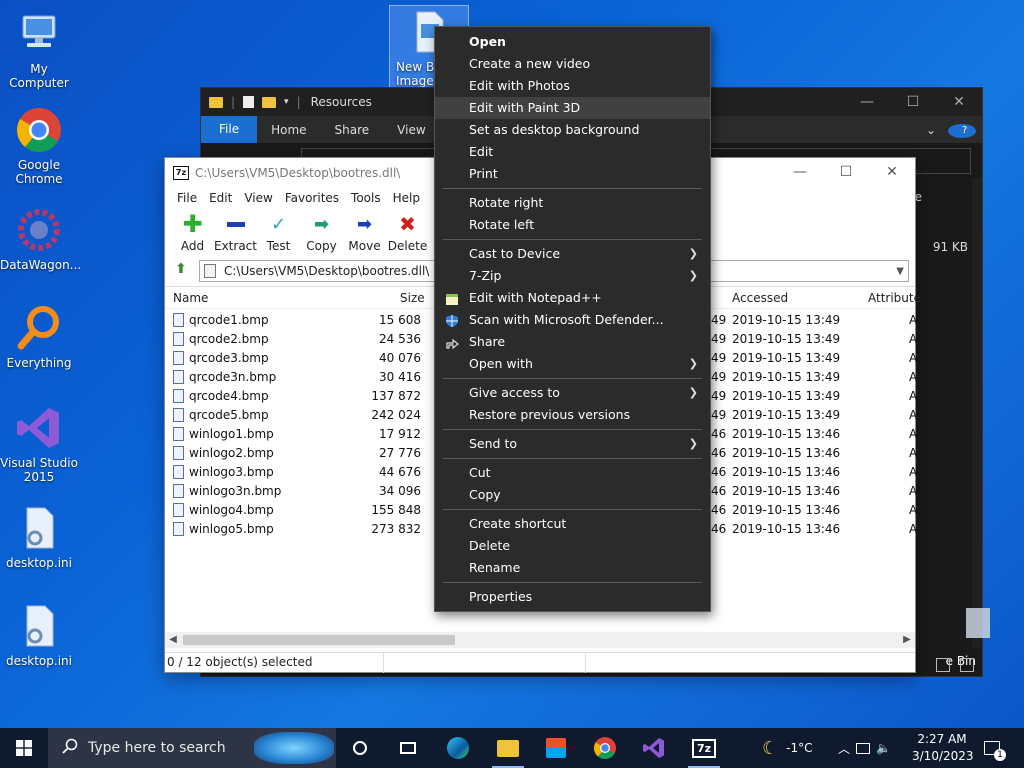 The image size is (1024, 768). I want to click on context-menu-item-edit-with-photos: Edit with Photos, so click(572, 86).